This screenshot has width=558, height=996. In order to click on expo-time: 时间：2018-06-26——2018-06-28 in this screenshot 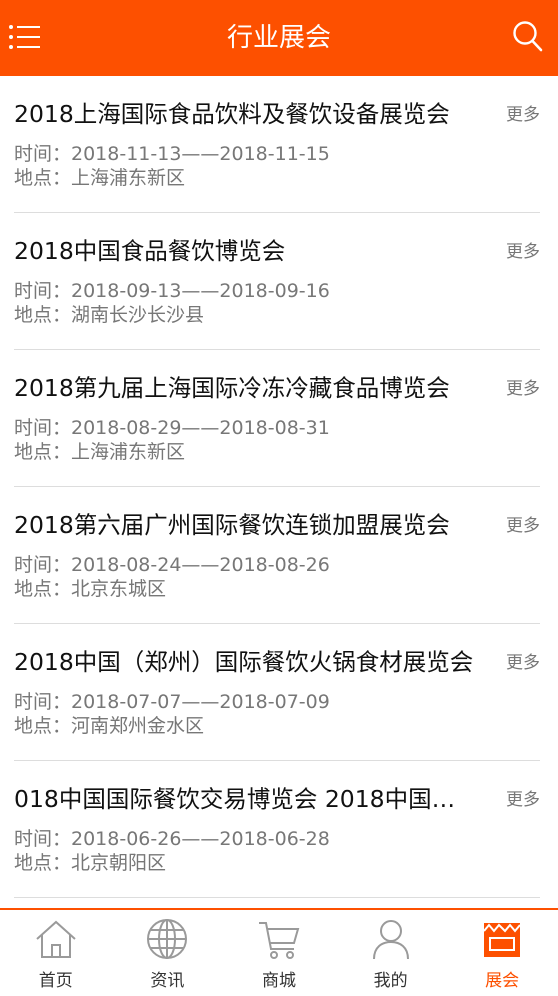, I will do `click(172, 839)`.